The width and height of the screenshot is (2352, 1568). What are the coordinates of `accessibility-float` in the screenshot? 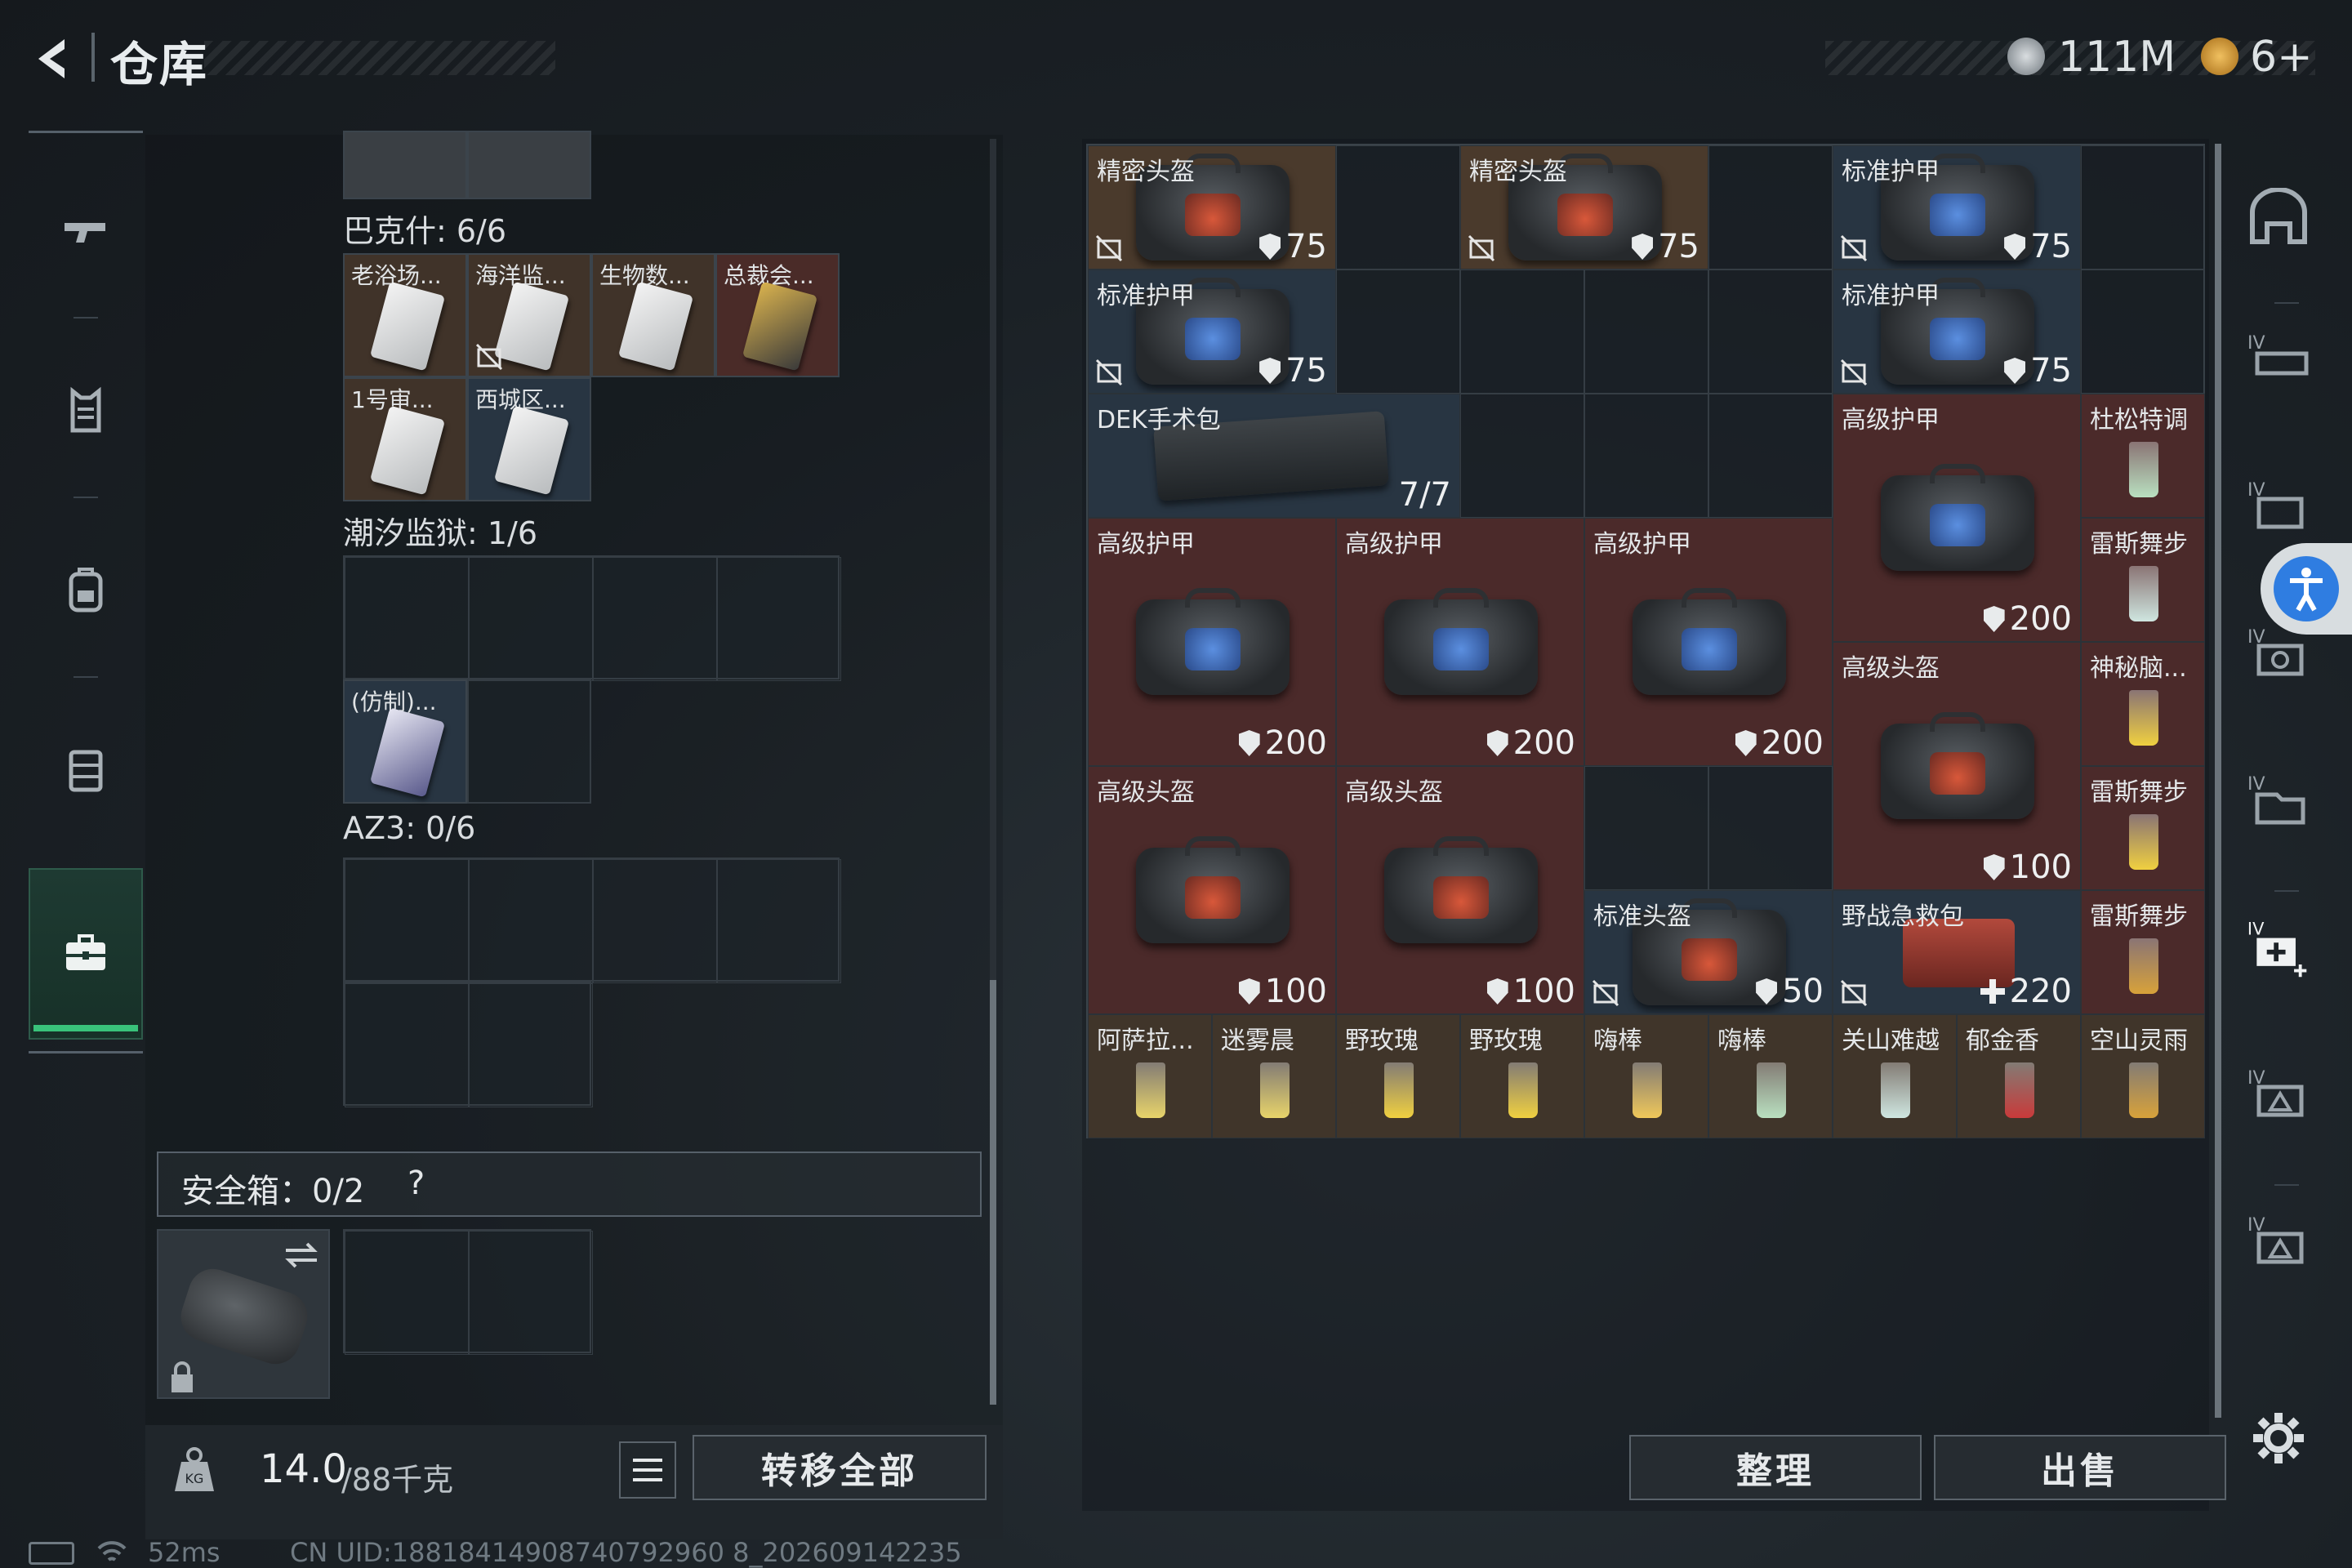 It's located at (2306, 589).